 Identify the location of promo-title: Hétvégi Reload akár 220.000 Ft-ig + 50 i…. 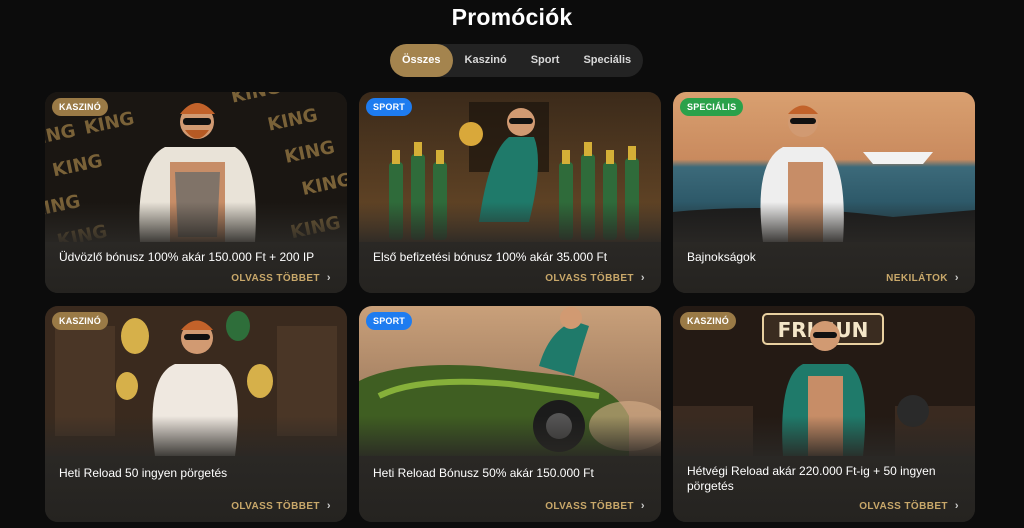
(811, 478).